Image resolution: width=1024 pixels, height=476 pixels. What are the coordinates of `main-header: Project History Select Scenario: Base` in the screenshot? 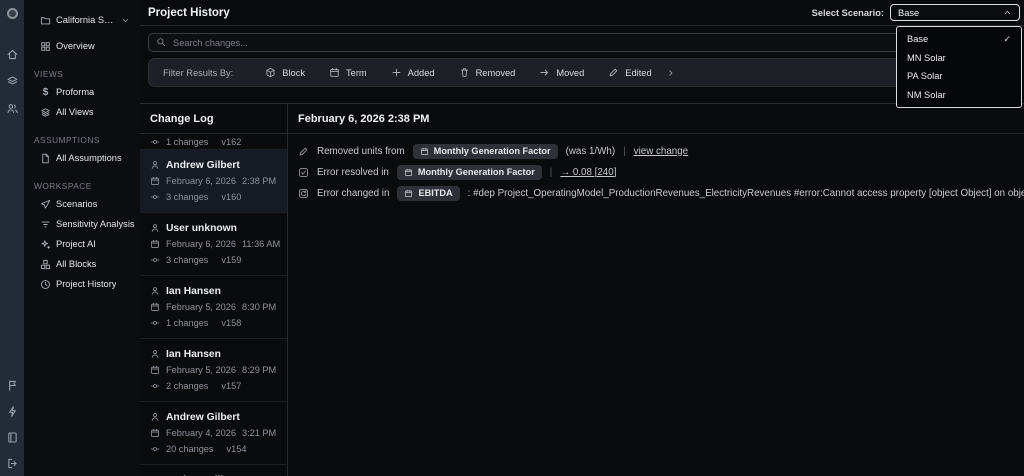 It's located at (582, 13).